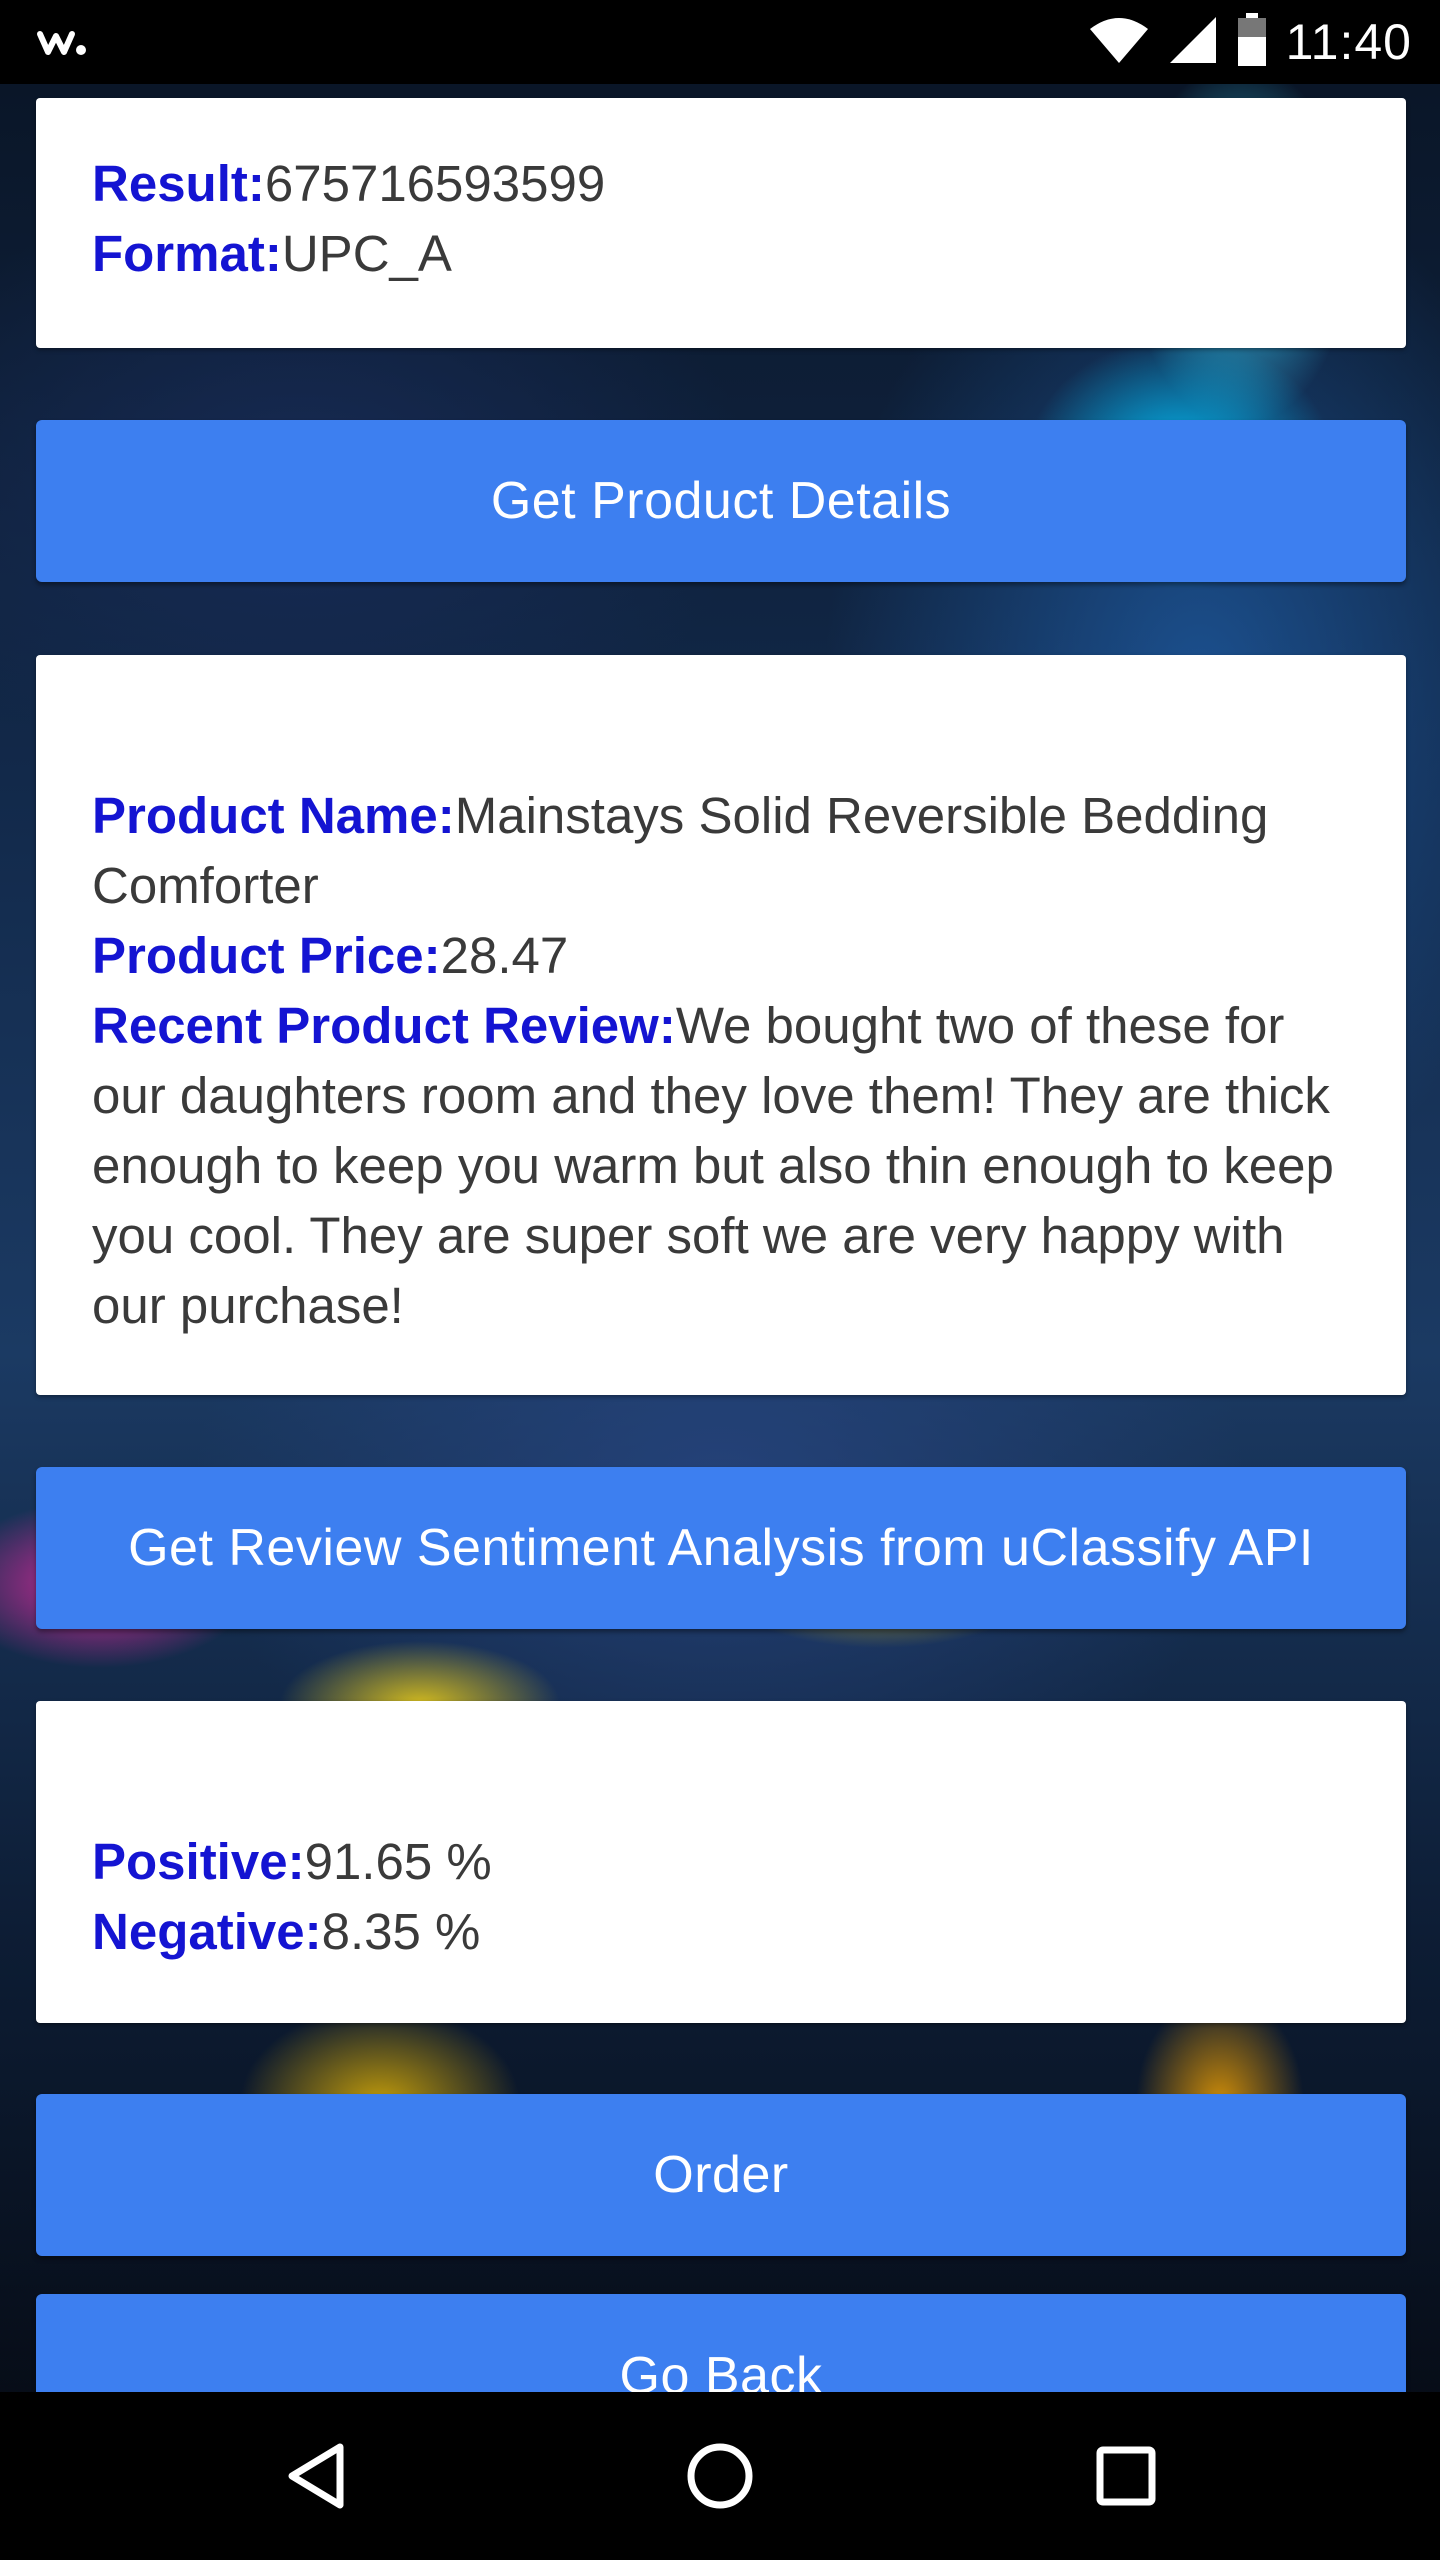 The width and height of the screenshot is (1440, 2560). I want to click on signal-icon, so click(1193, 42).